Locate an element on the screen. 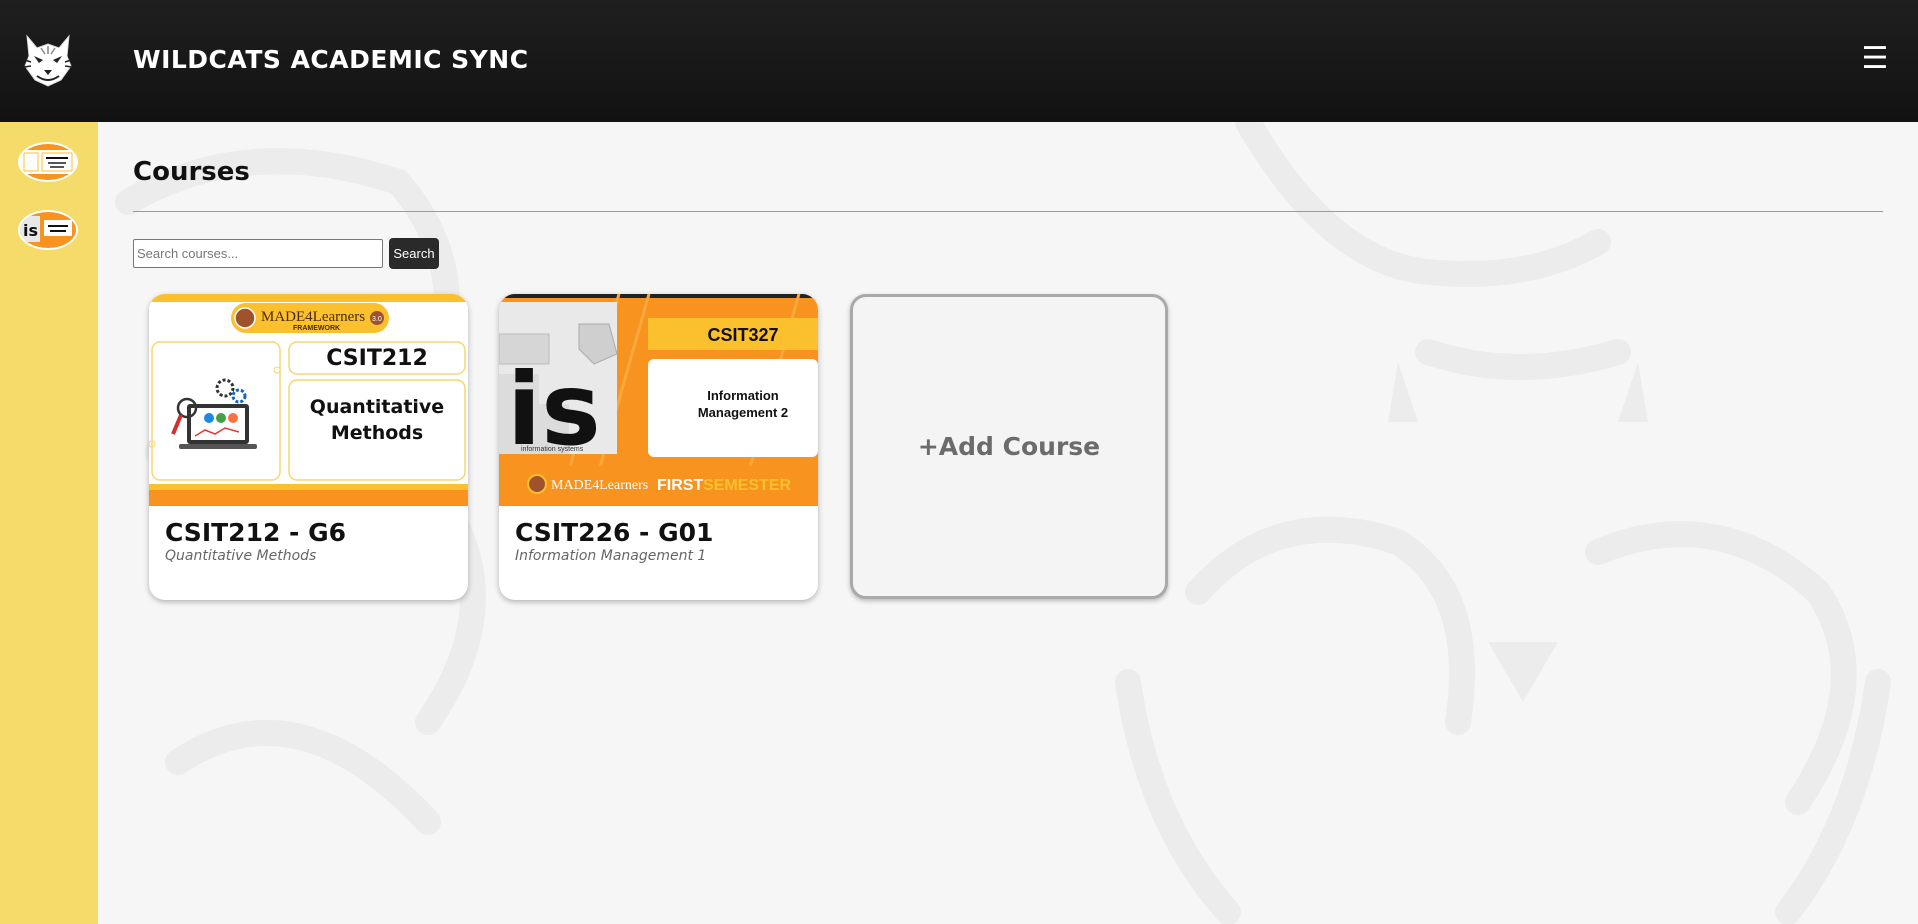  course-name: Quantitative Methods is located at coordinates (241, 556).